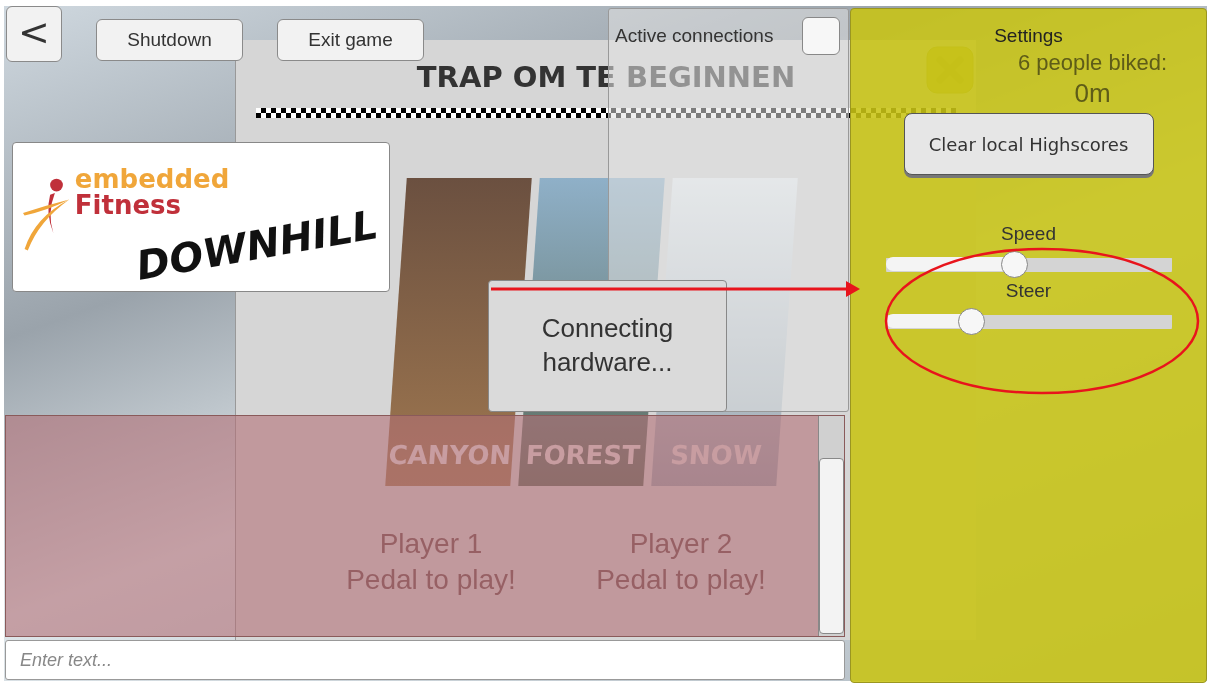 The height and width of the screenshot is (685, 1209). Describe the element at coordinates (831, 546) in the screenshot. I see `scrollbar-thumb` at that location.